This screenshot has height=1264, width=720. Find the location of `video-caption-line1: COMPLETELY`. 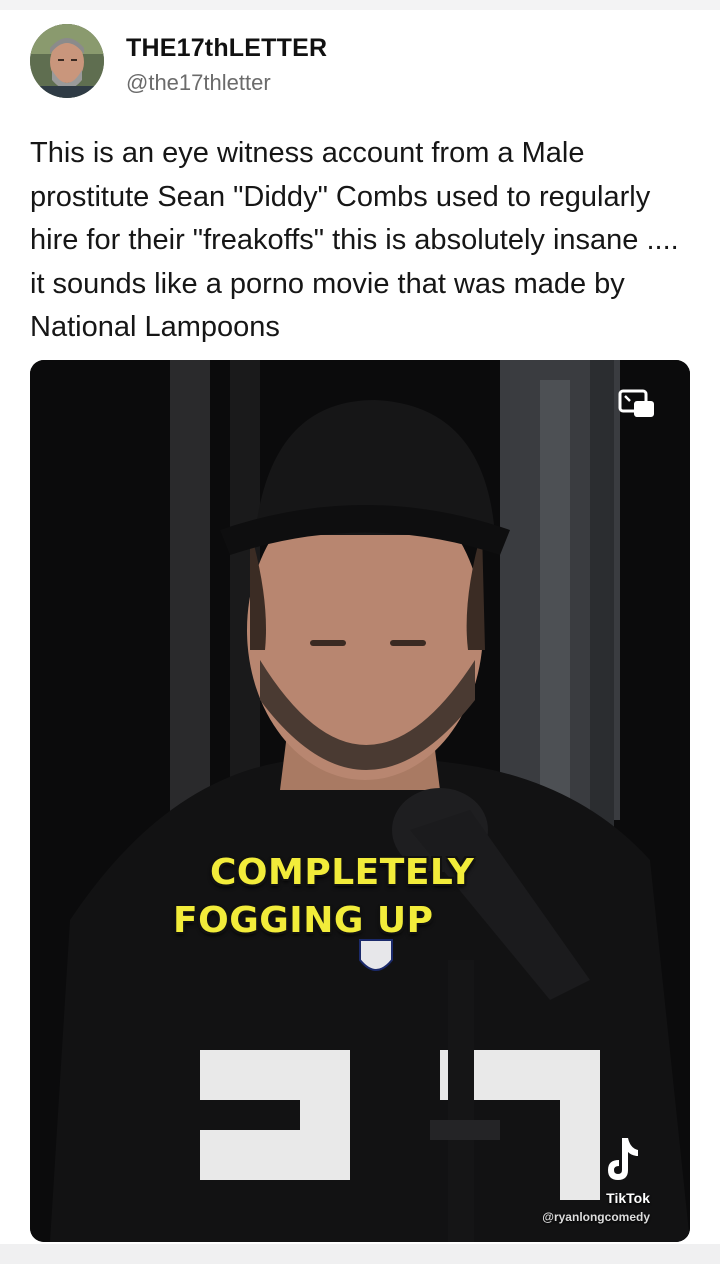

video-caption-line1: COMPLETELY is located at coordinates (342, 872).